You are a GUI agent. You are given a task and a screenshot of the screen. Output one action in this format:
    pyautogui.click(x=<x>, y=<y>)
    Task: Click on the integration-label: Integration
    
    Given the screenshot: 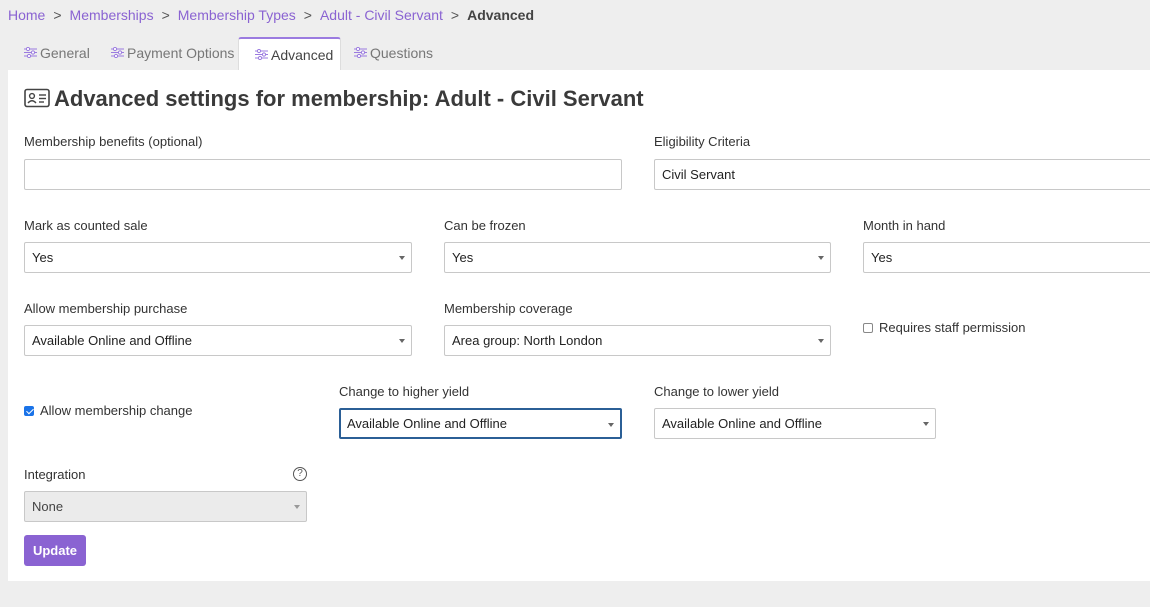 What is the action you would take?
    pyautogui.click(x=55, y=474)
    